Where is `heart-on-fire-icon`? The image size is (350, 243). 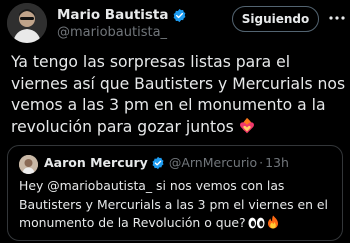 heart-on-fire-icon is located at coordinates (247, 126).